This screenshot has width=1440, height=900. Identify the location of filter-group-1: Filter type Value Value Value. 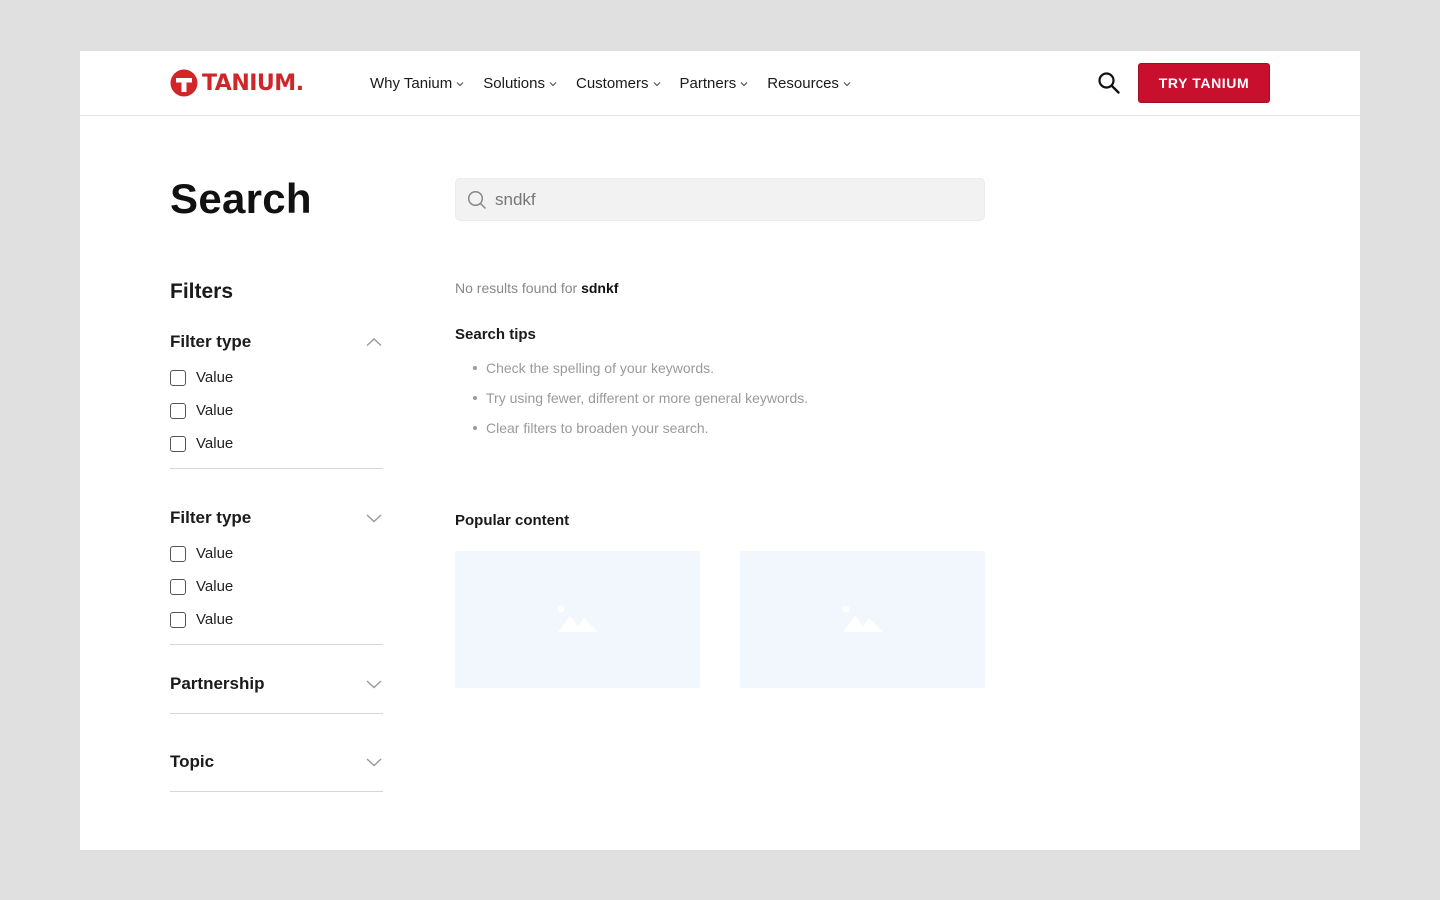
(276, 399).